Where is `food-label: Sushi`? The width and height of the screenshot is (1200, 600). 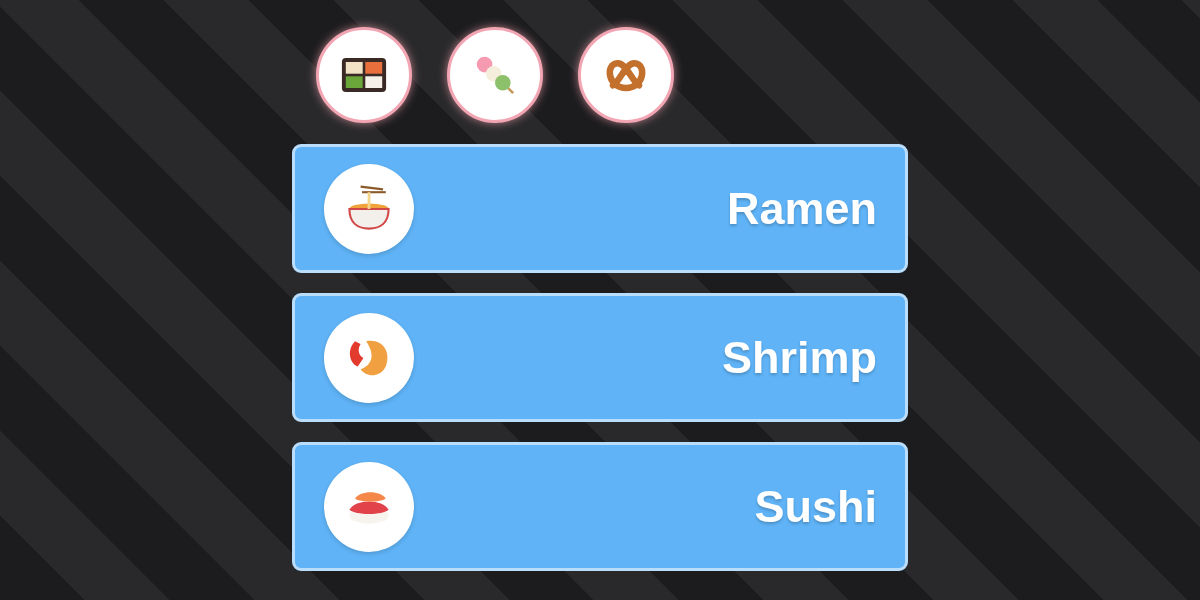
food-label: Sushi is located at coordinates (815, 506).